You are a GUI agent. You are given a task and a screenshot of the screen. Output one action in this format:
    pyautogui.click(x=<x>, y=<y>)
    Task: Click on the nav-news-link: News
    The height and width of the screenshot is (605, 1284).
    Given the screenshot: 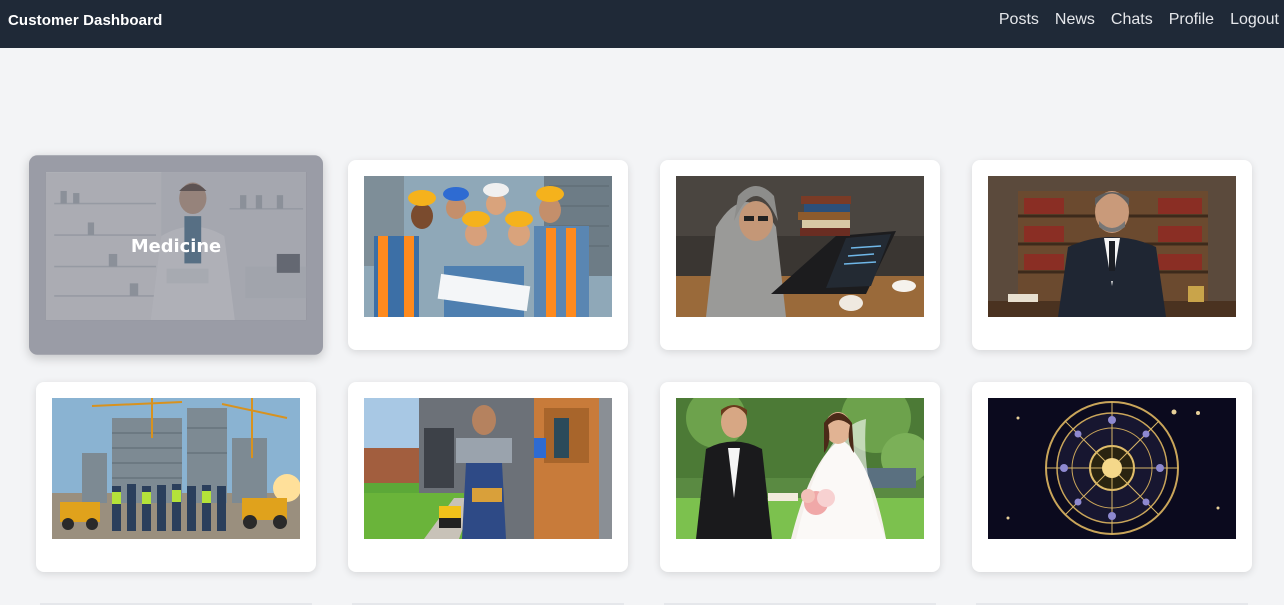 What is the action you would take?
    pyautogui.click(x=1075, y=20)
    